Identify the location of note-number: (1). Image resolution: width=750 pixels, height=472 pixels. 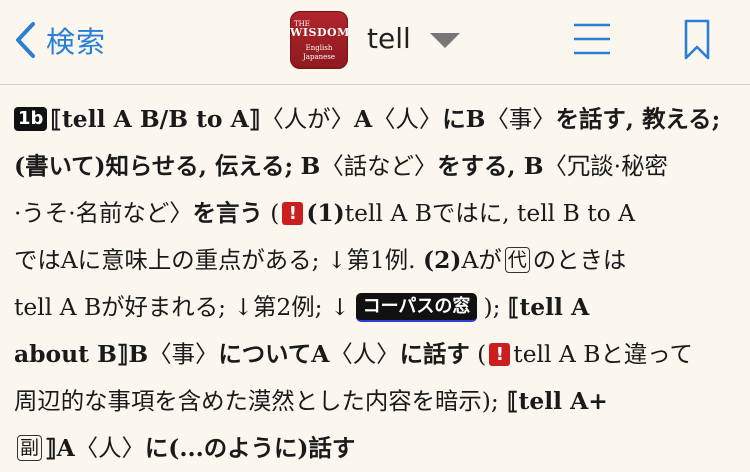
(325, 213).